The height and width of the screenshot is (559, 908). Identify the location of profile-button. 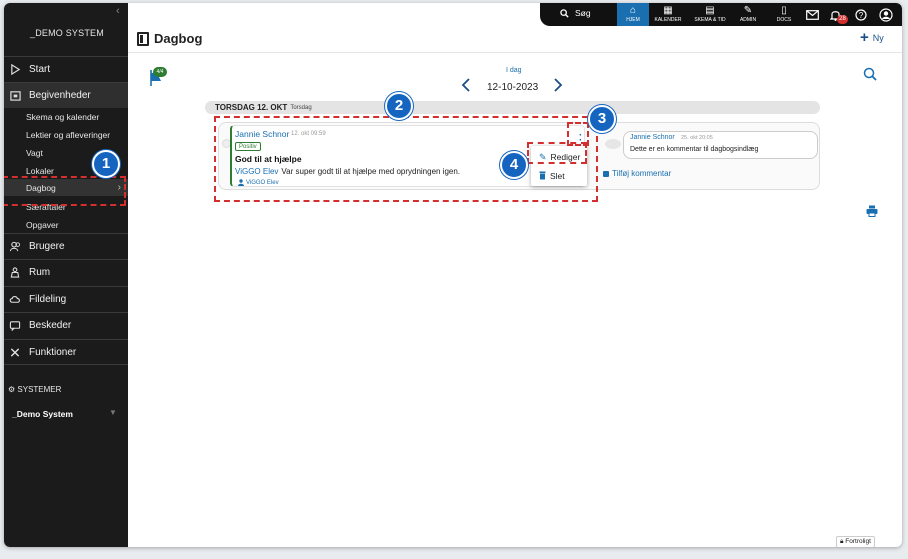
(886, 14).